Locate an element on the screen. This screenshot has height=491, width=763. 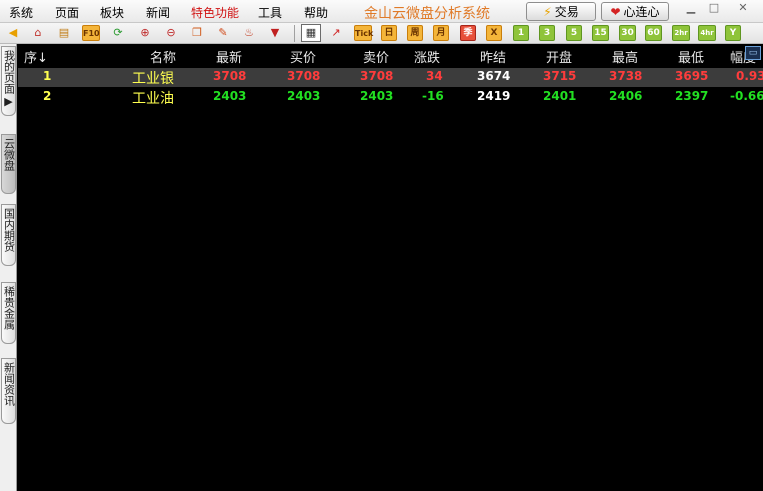
side-tab-bar: 我的页面 ▶ 云微盘 国内期货 稀贵金属 新闻资讯 is located at coordinates (8, 267).